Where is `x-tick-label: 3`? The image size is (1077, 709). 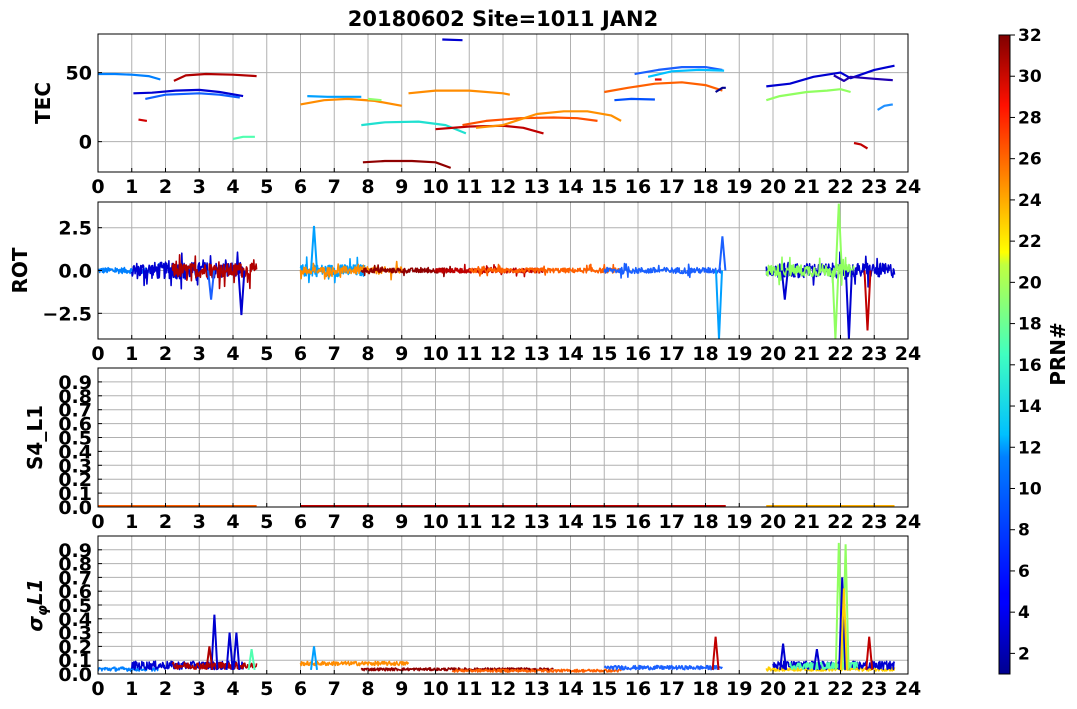 x-tick-label: 3 is located at coordinates (199, 689).